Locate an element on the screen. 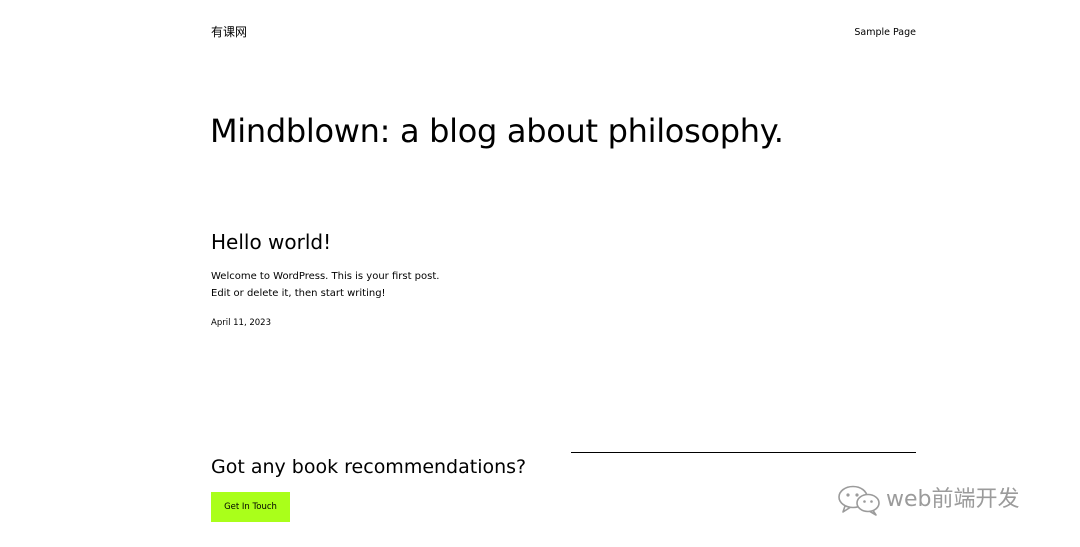 The image size is (1080, 547). post-excerpt-line-2: Edit or delete it, then start writing! is located at coordinates (298, 293).